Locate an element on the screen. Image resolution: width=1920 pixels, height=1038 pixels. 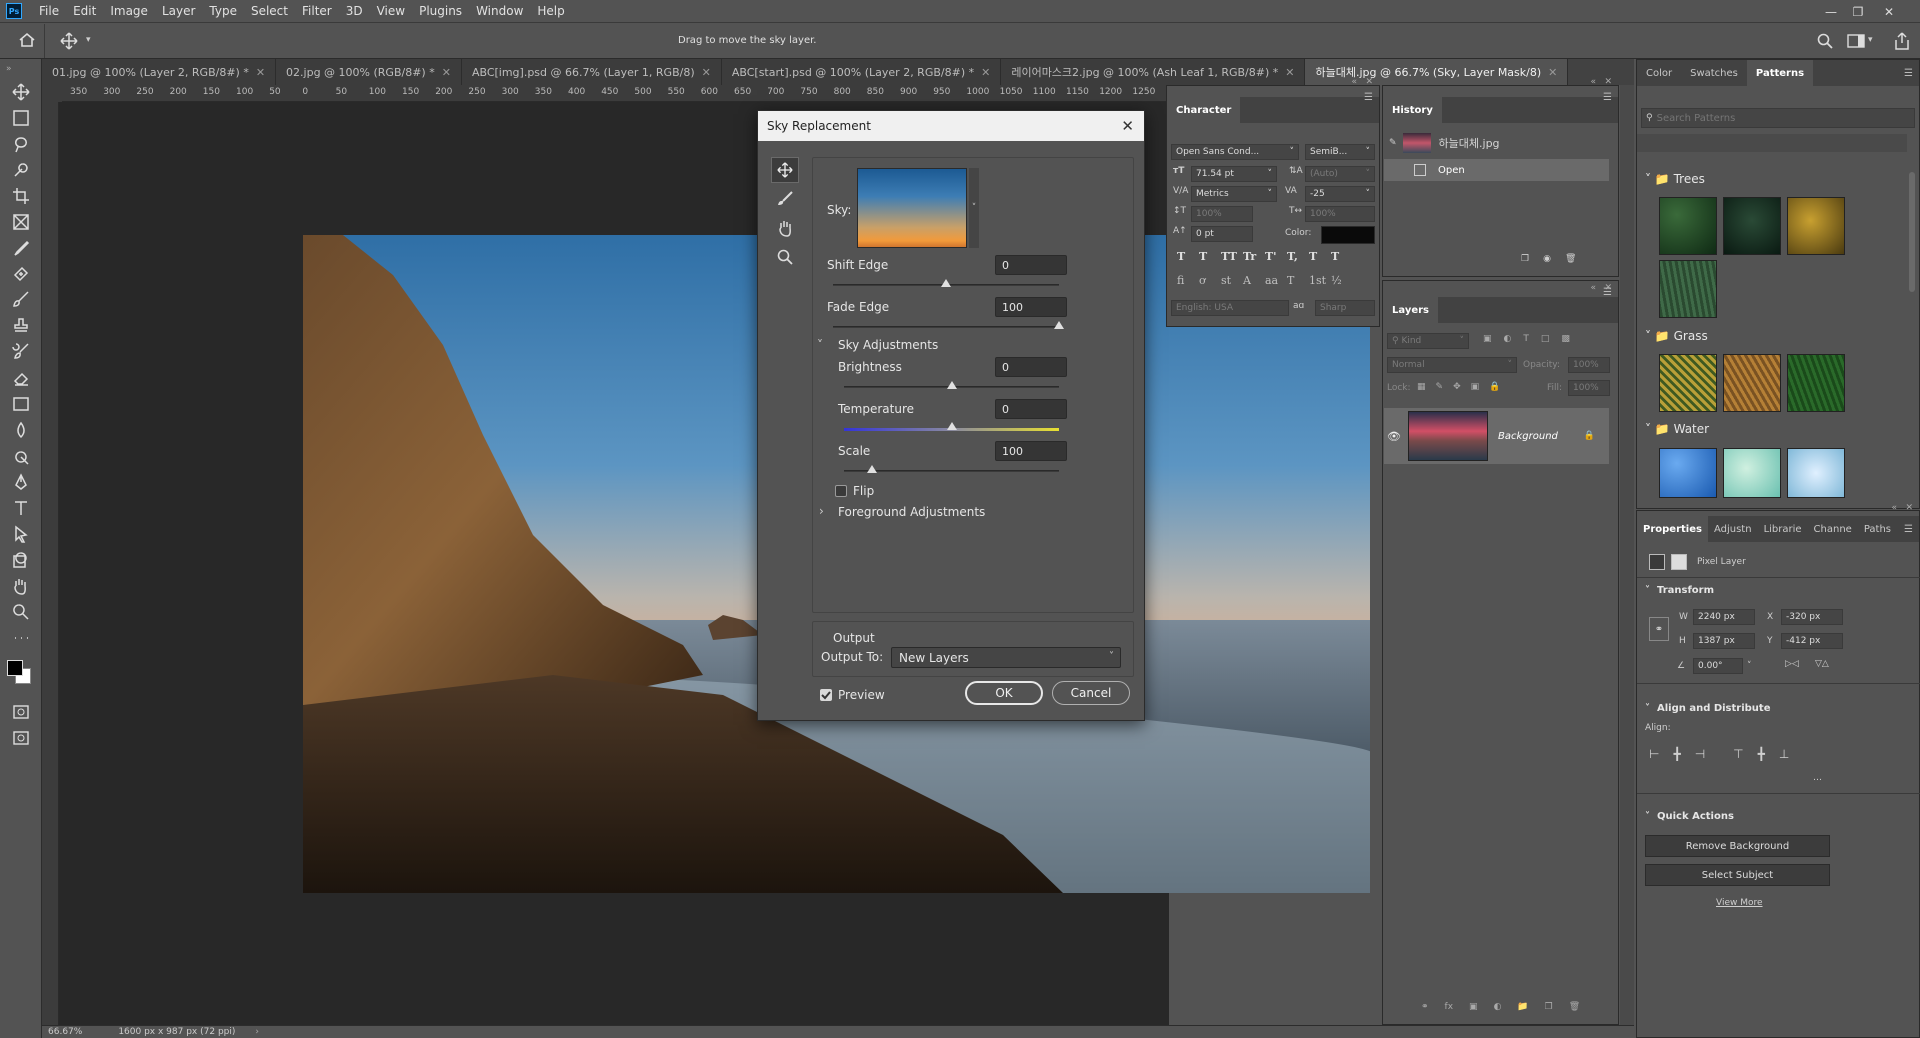
brightness-slider is located at coordinates (951, 385).